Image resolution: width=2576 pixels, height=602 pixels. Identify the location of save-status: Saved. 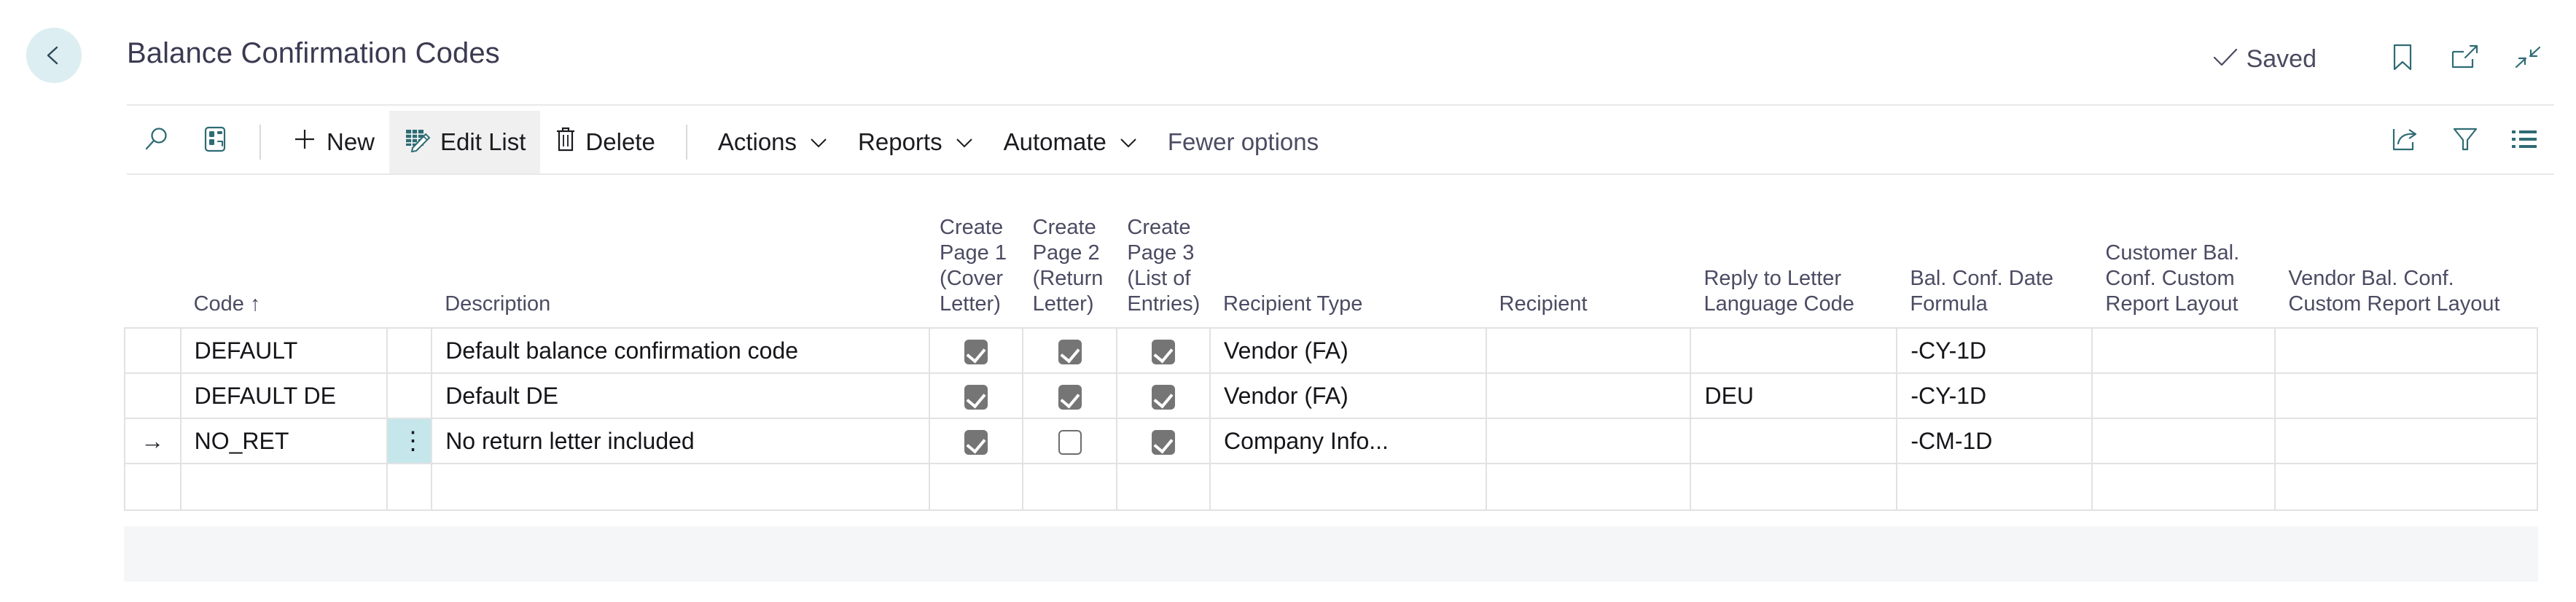
(2265, 59).